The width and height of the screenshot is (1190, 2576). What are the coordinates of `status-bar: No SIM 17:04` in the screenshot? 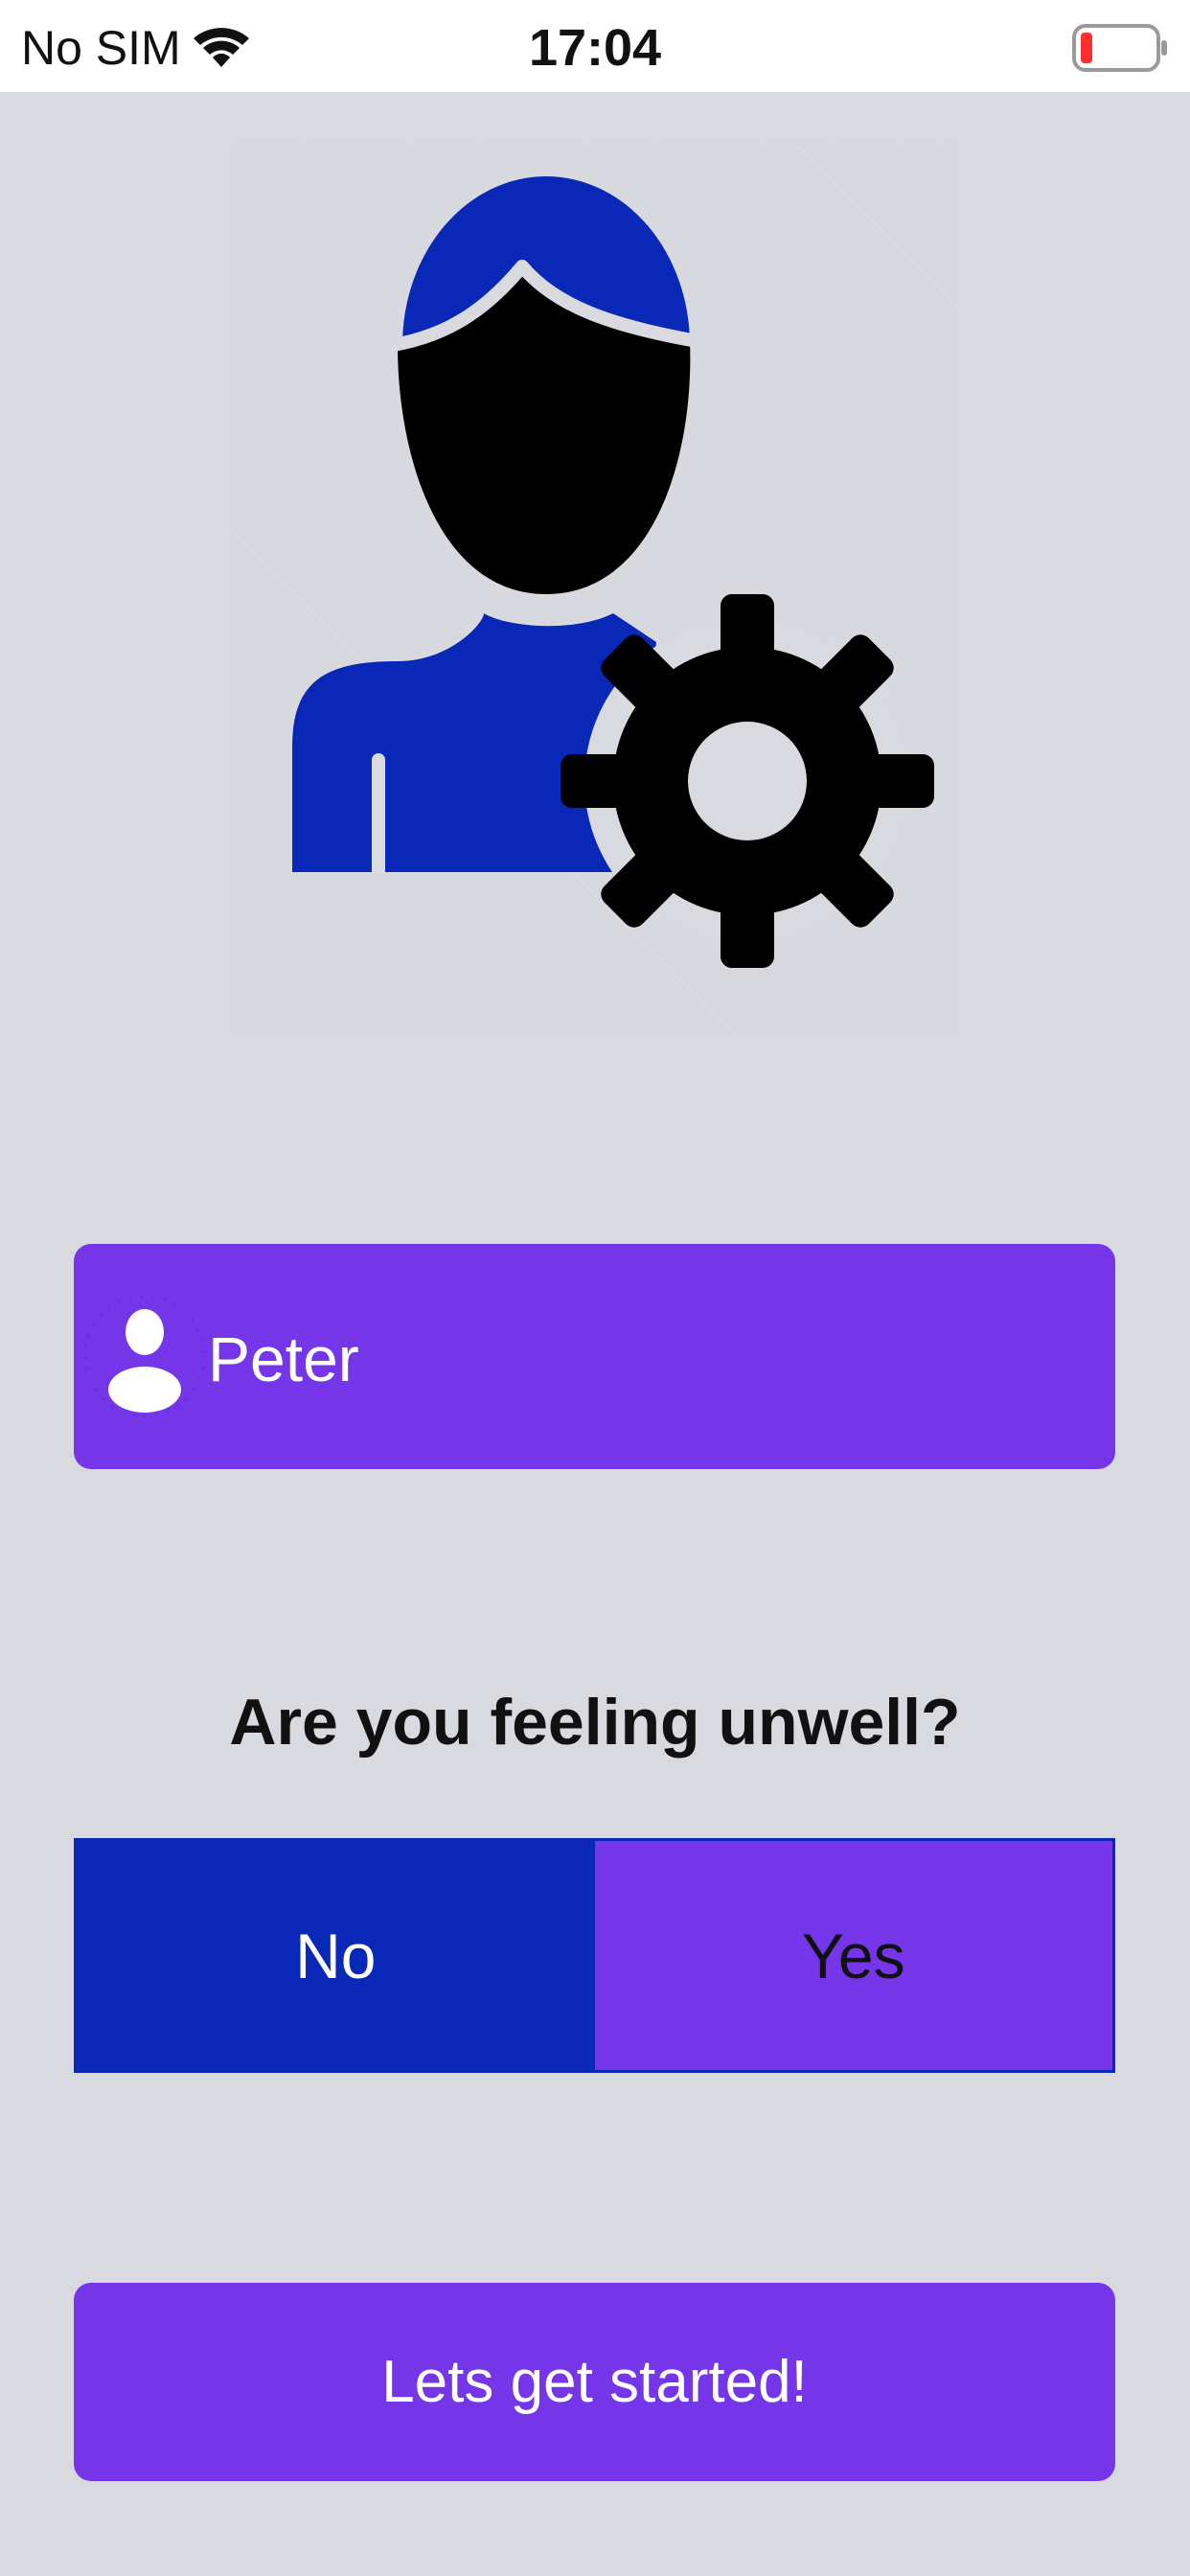 It's located at (595, 46).